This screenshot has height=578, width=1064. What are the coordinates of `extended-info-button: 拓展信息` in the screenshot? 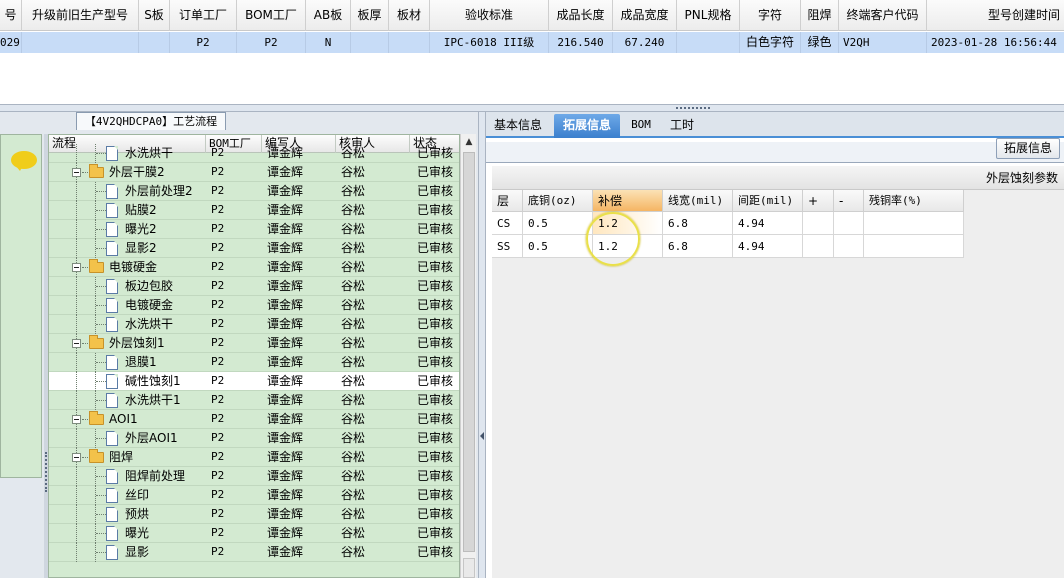 It's located at (1028, 148).